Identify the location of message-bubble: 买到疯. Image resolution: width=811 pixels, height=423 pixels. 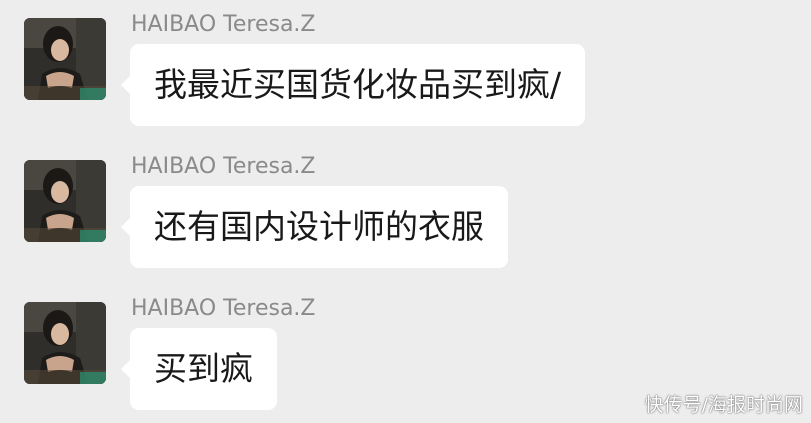
(199, 369).